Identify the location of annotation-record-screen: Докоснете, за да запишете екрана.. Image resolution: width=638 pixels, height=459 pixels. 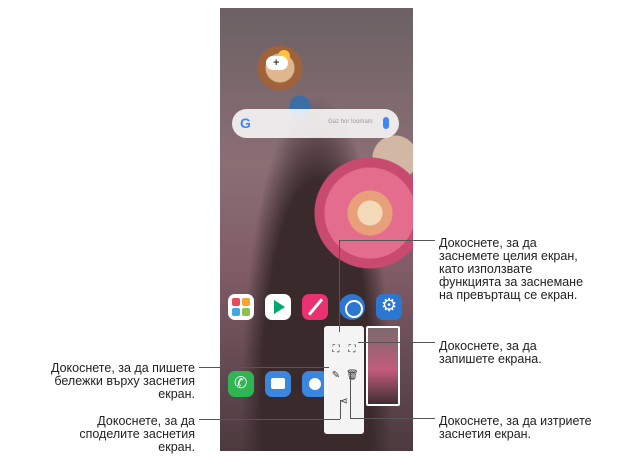
(534, 353).